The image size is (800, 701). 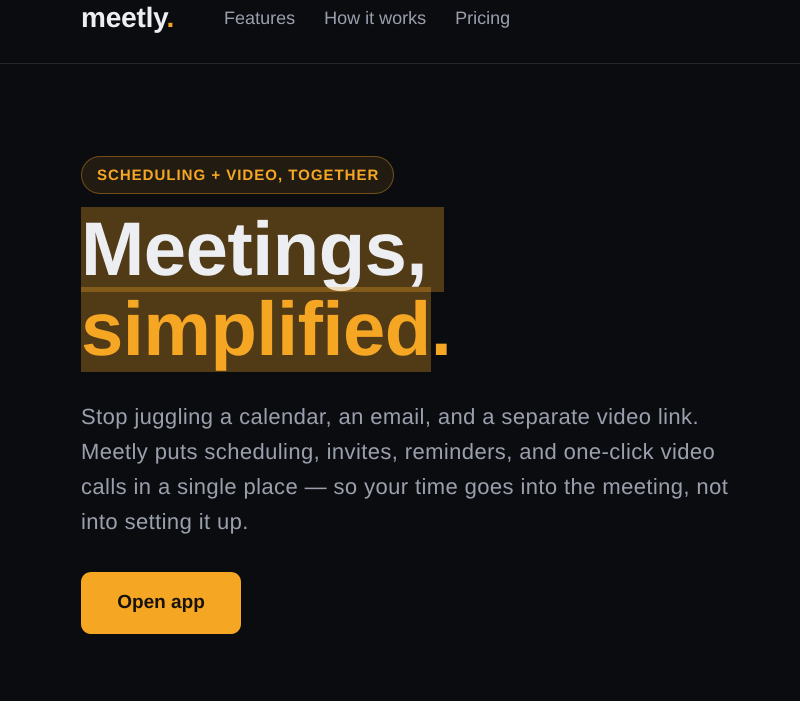 What do you see at coordinates (260, 18) in the screenshot?
I see `nav-link: Features` at bounding box center [260, 18].